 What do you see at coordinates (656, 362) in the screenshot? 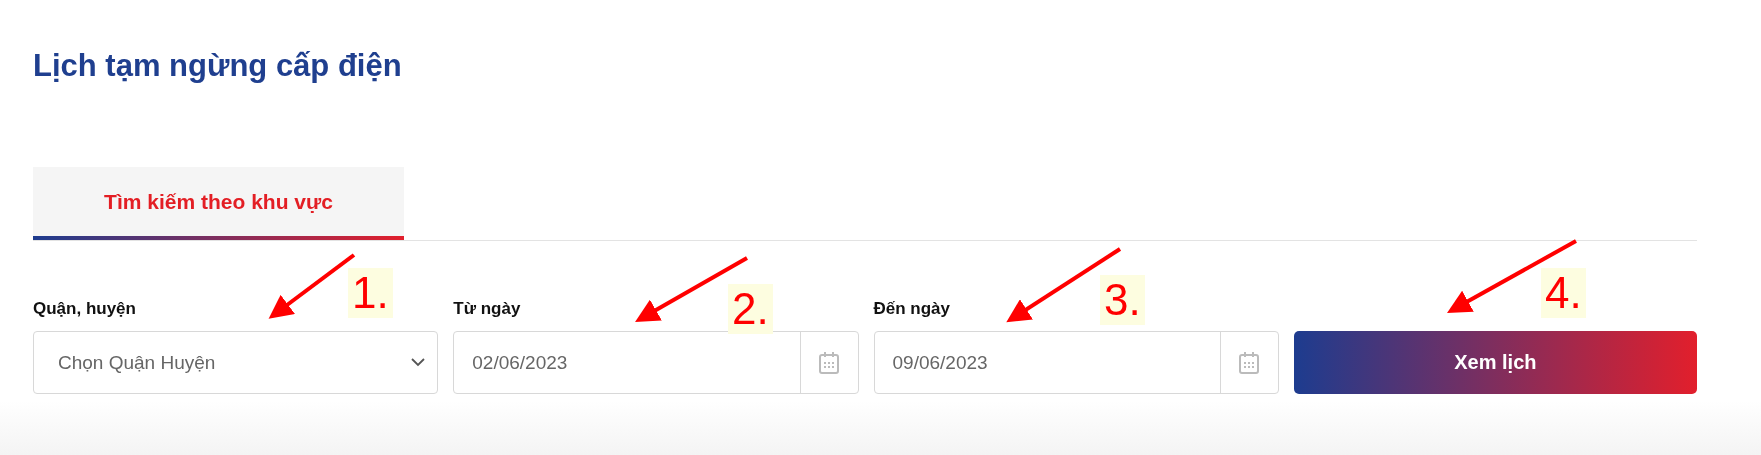
I see `date-field: 02/06/2023` at bounding box center [656, 362].